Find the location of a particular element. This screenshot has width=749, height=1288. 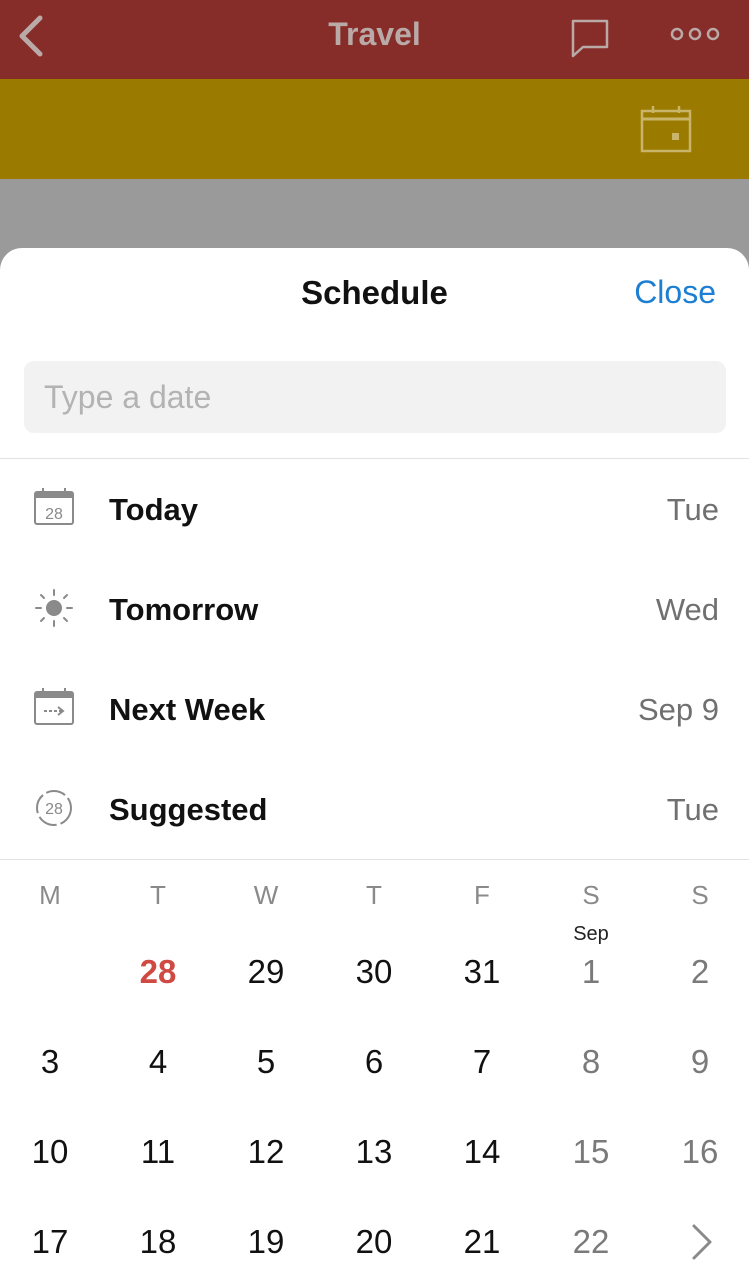

weekday-header: M T W T F S S is located at coordinates (374, 910).